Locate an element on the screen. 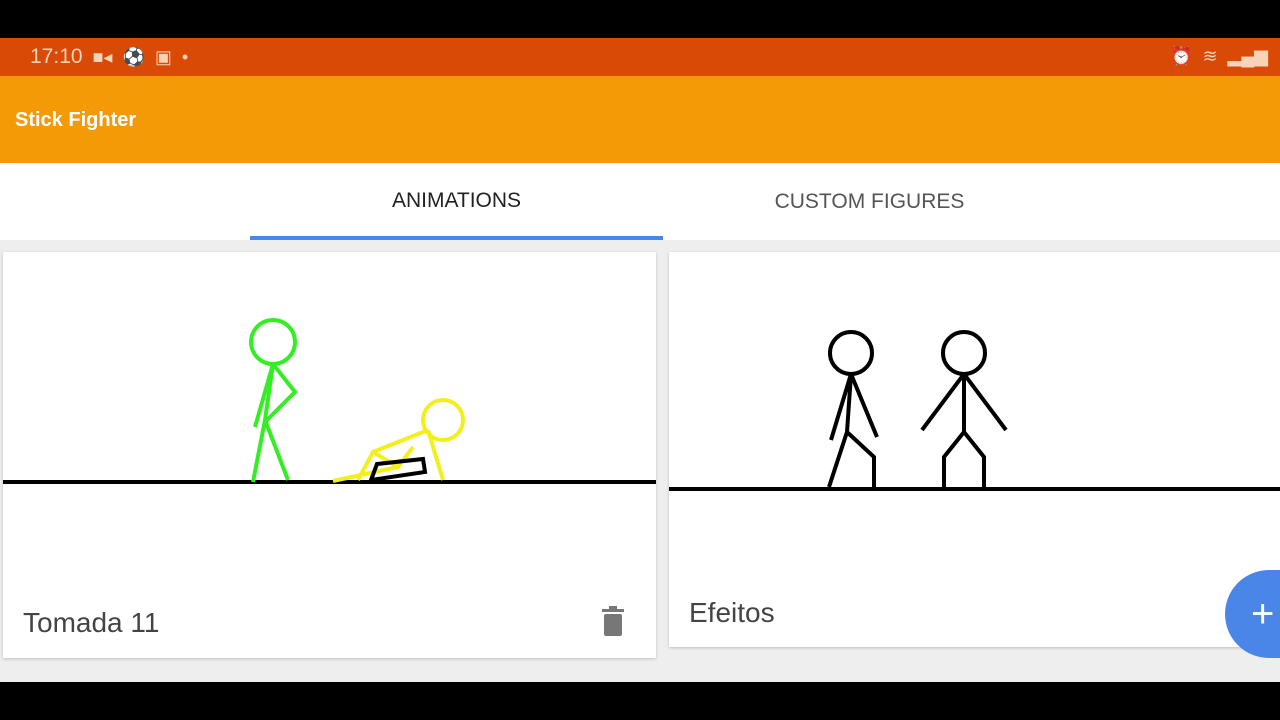 Image resolution: width=1280 pixels, height=720 pixels. video-camera-icon: ■◂ is located at coordinates (102, 56).